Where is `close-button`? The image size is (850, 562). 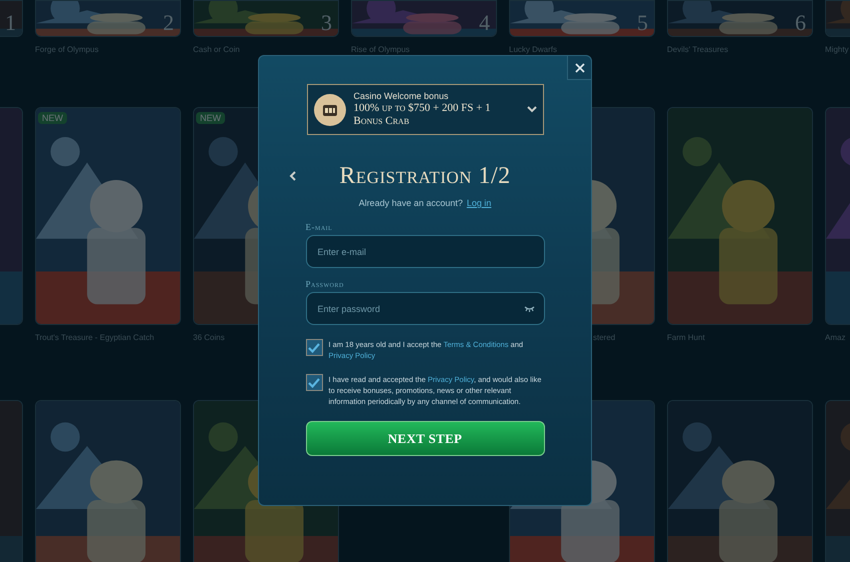
close-button is located at coordinates (579, 68).